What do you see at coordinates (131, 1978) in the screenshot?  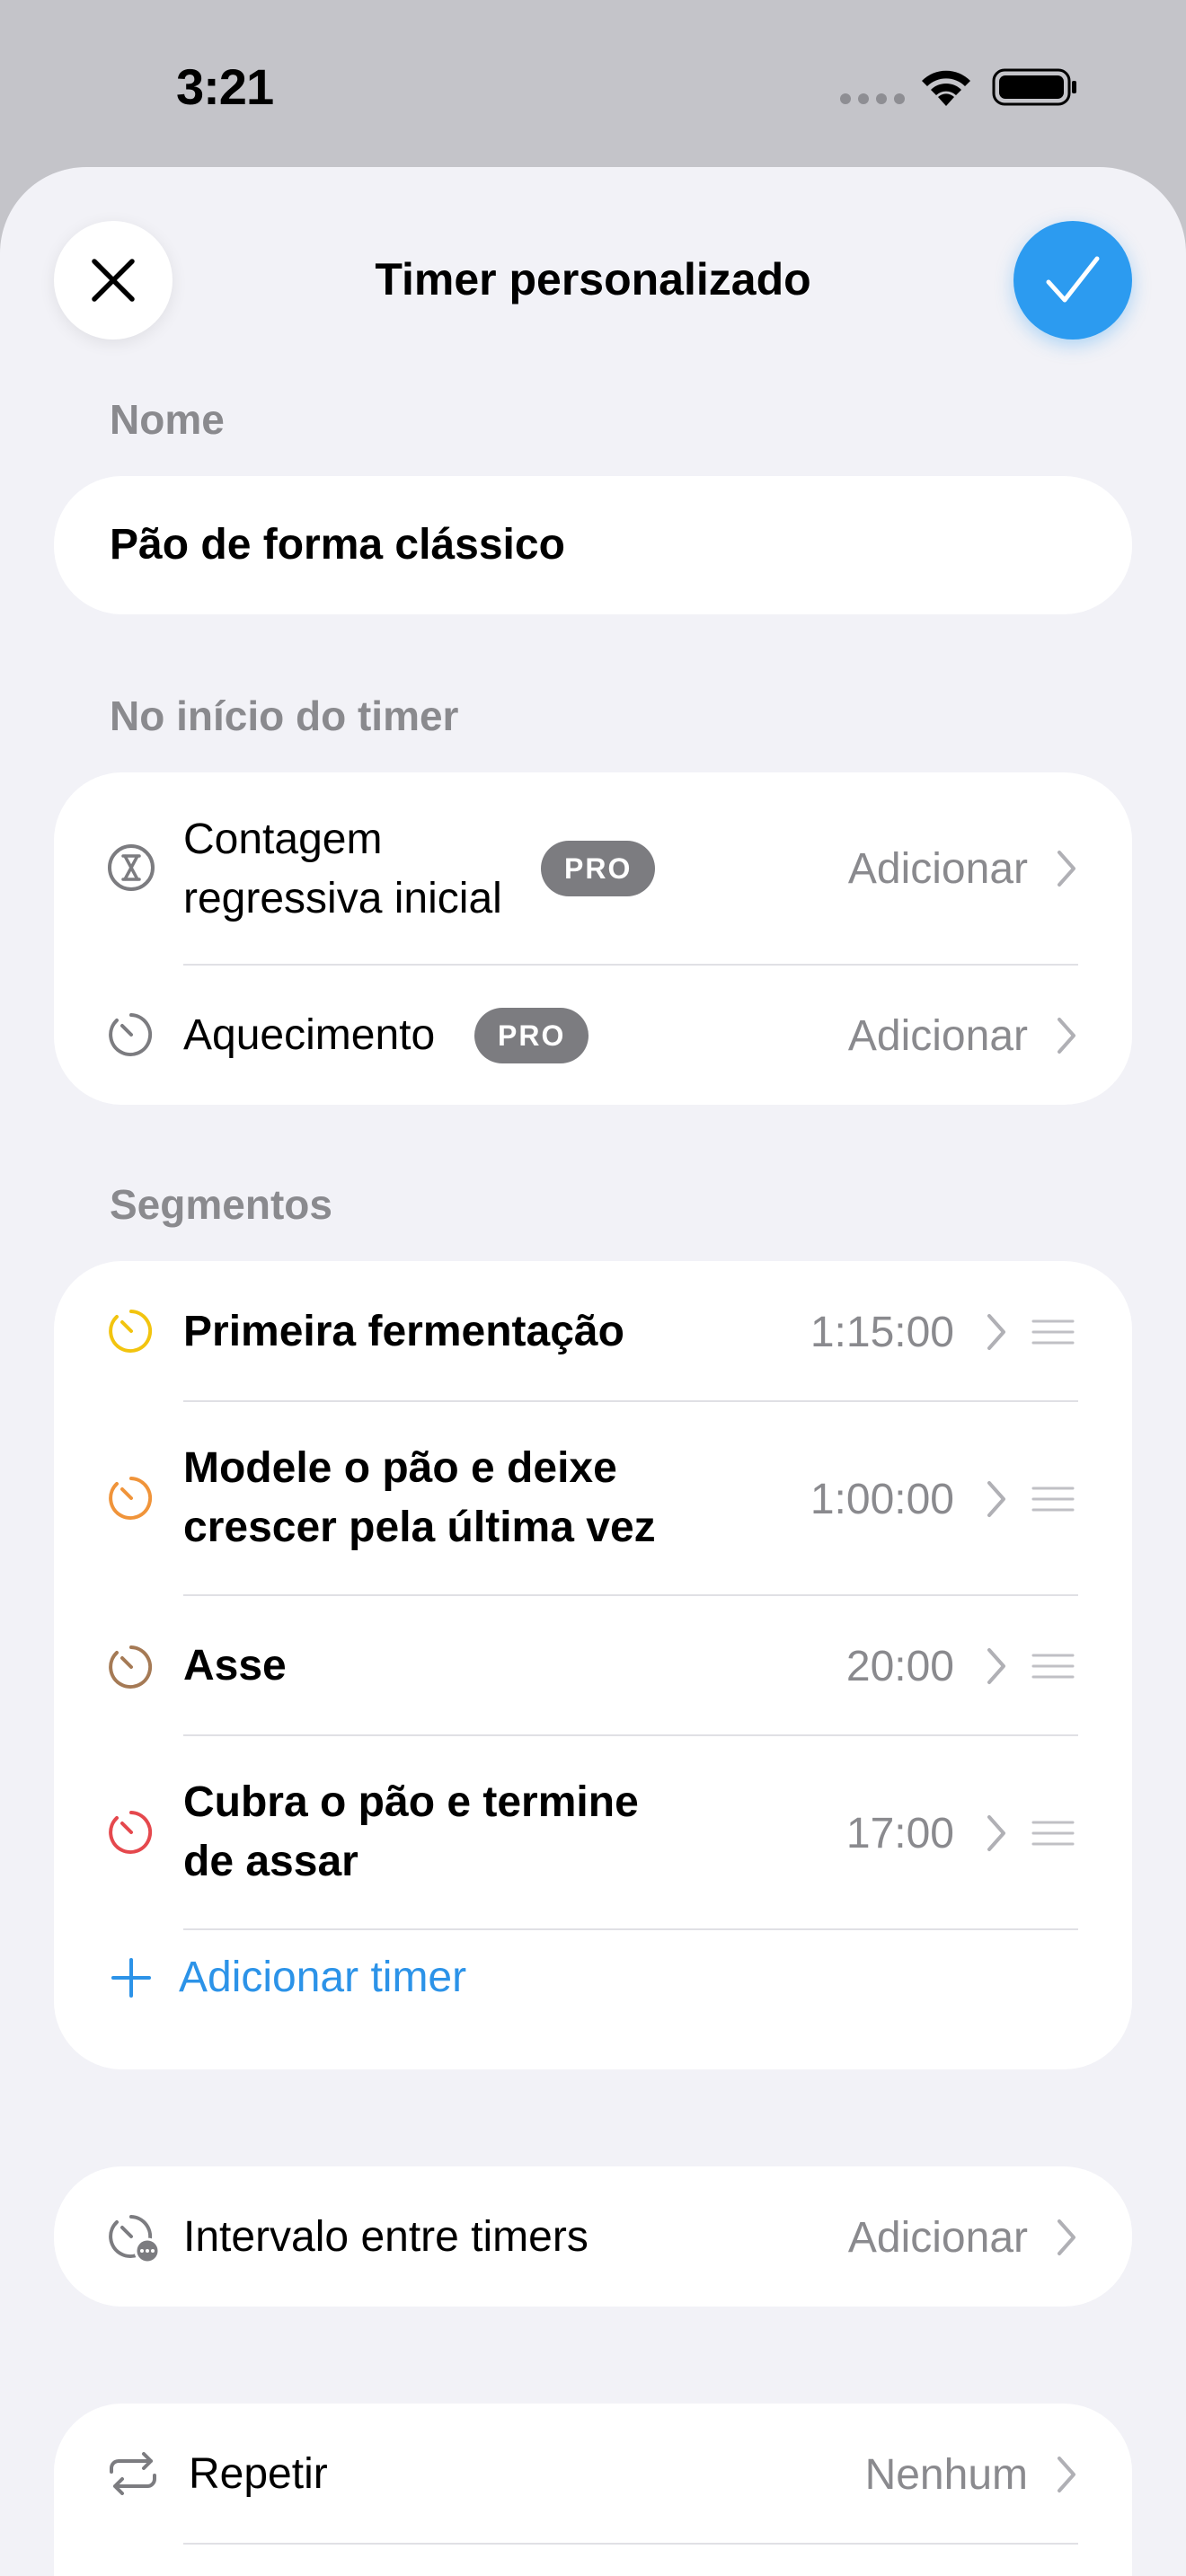 I see `plus-icon` at bounding box center [131, 1978].